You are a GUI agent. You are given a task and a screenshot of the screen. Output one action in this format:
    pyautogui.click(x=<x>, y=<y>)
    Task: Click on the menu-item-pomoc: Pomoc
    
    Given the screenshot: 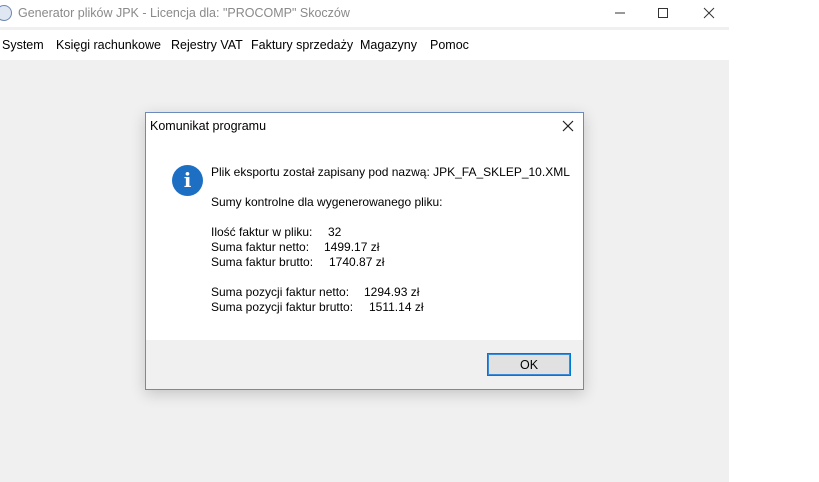 What is the action you would take?
    pyautogui.click(x=449, y=45)
    